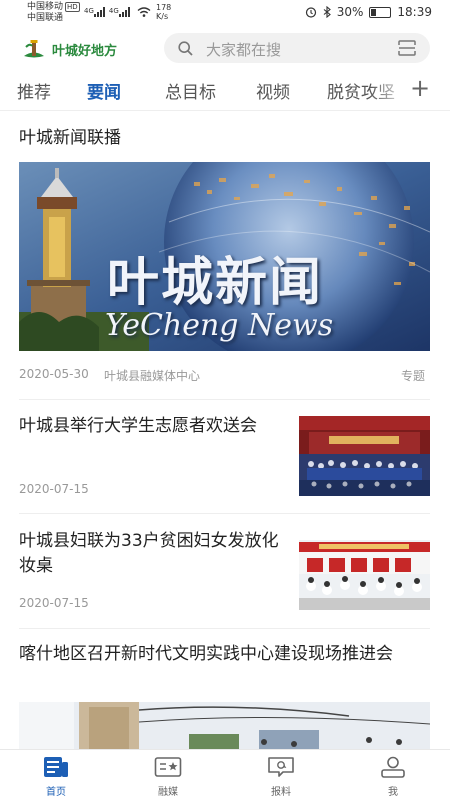  I want to click on news-item-1-thumbnail-image, so click(364, 456).